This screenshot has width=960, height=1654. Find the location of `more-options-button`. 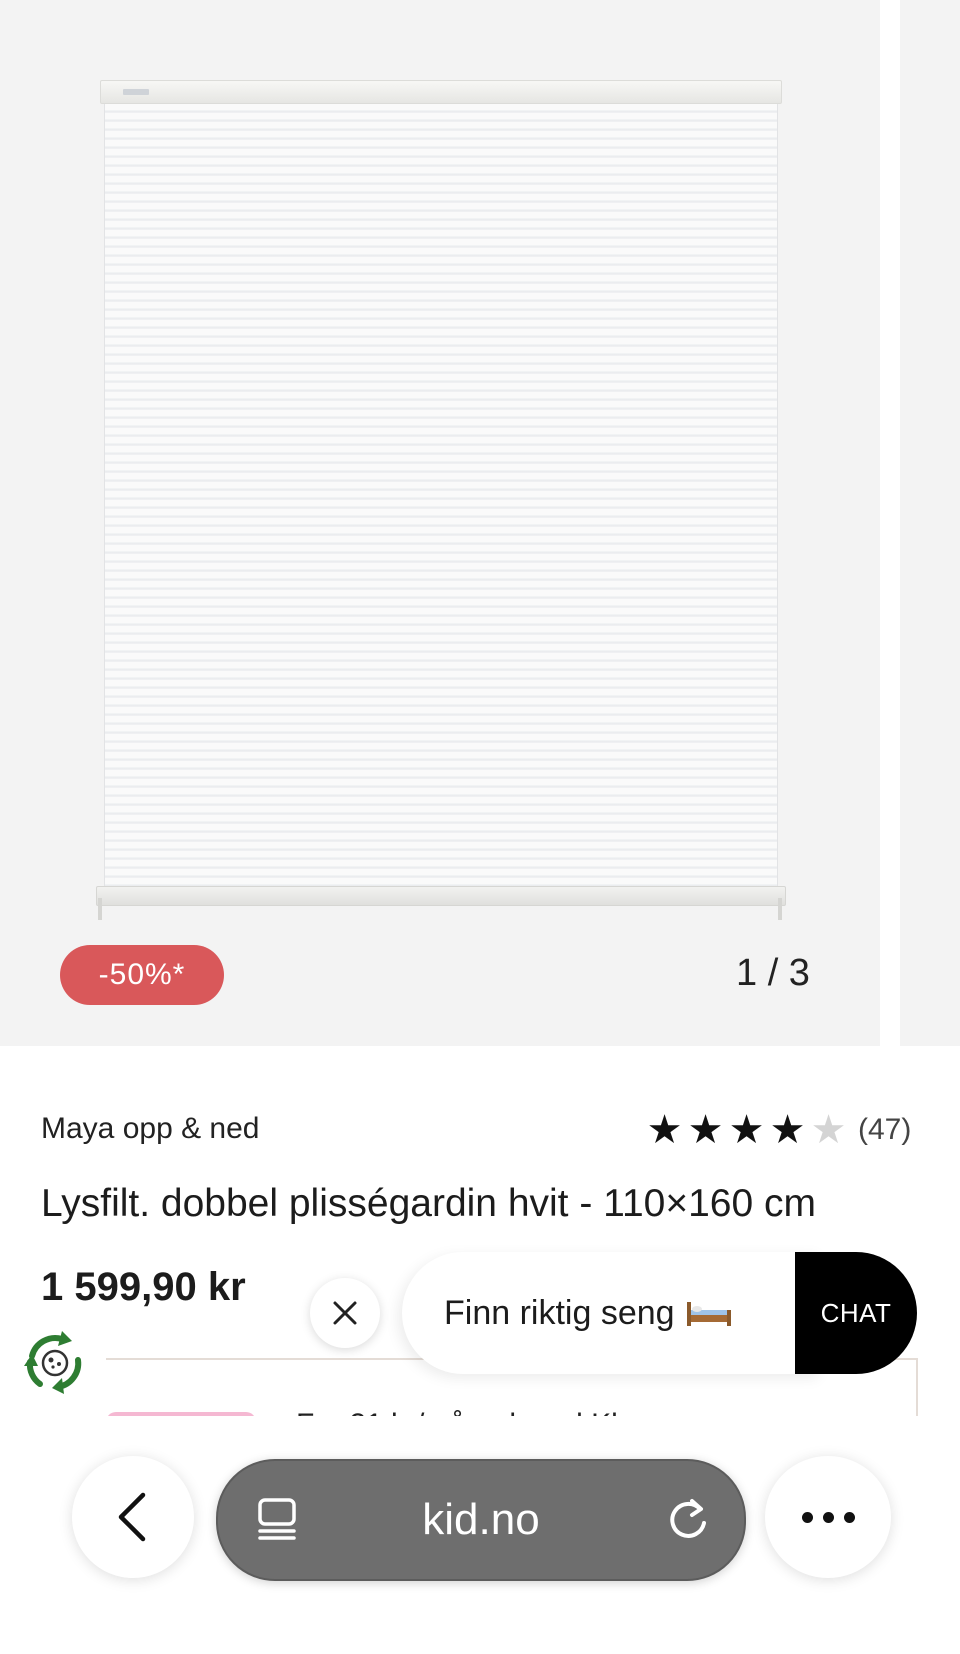

more-options-button is located at coordinates (828, 1517).